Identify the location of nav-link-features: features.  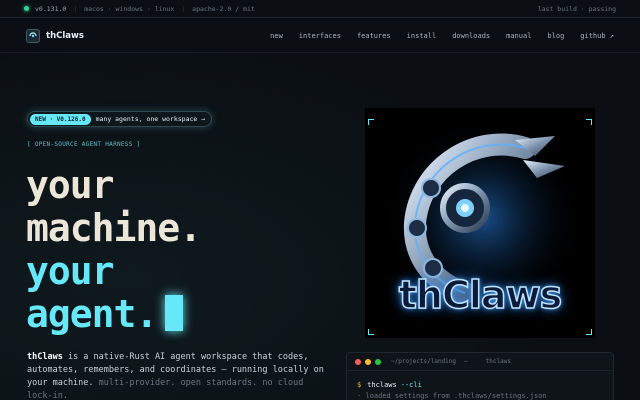
(374, 36).